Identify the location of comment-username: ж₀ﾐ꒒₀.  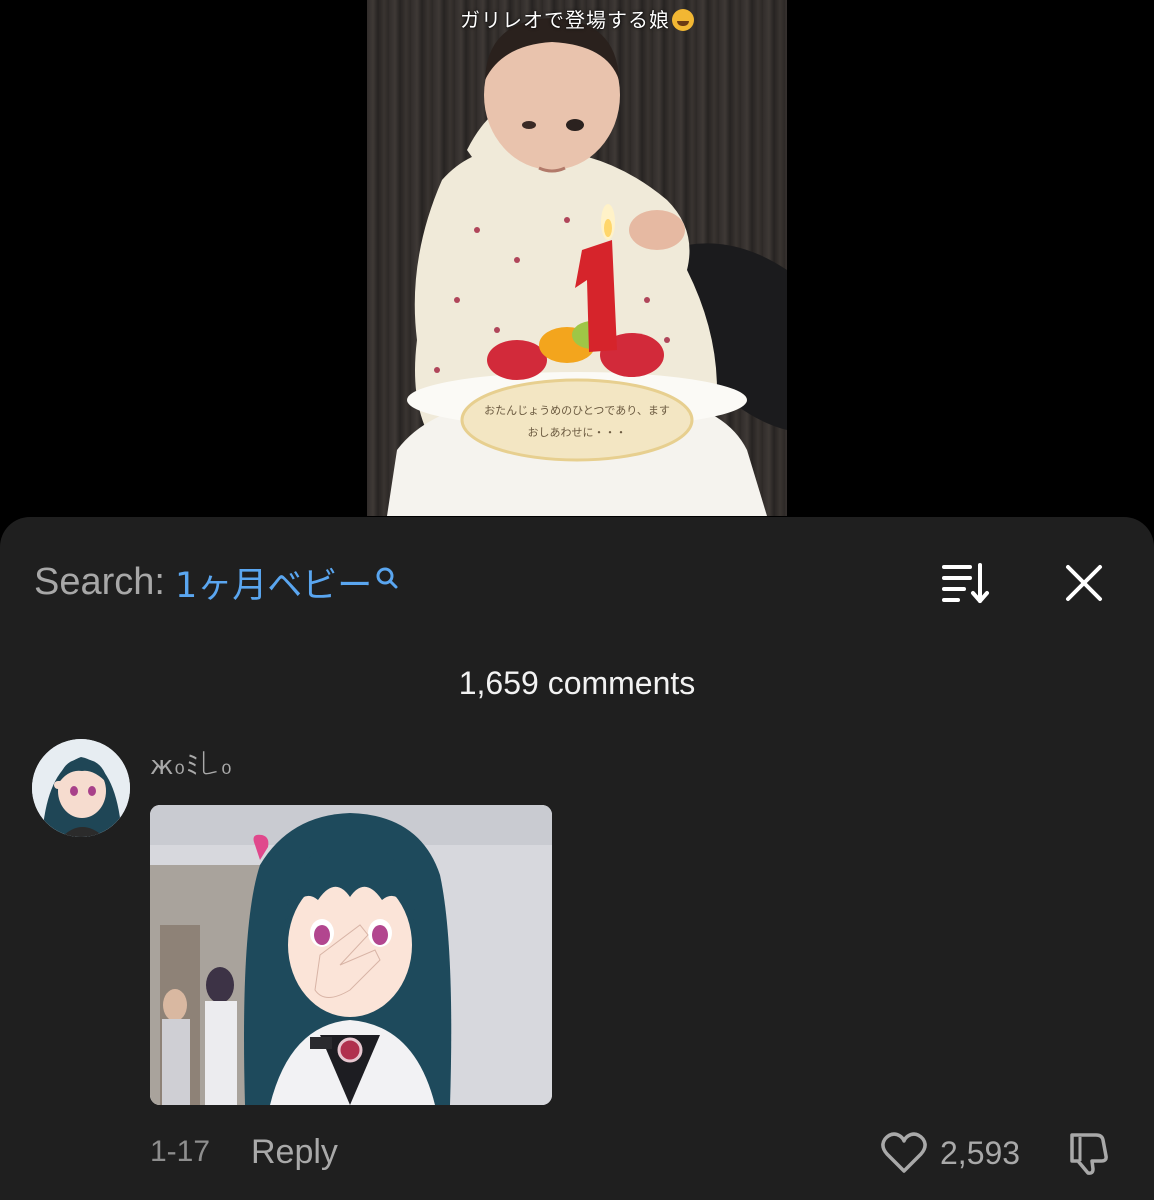
(191, 763).